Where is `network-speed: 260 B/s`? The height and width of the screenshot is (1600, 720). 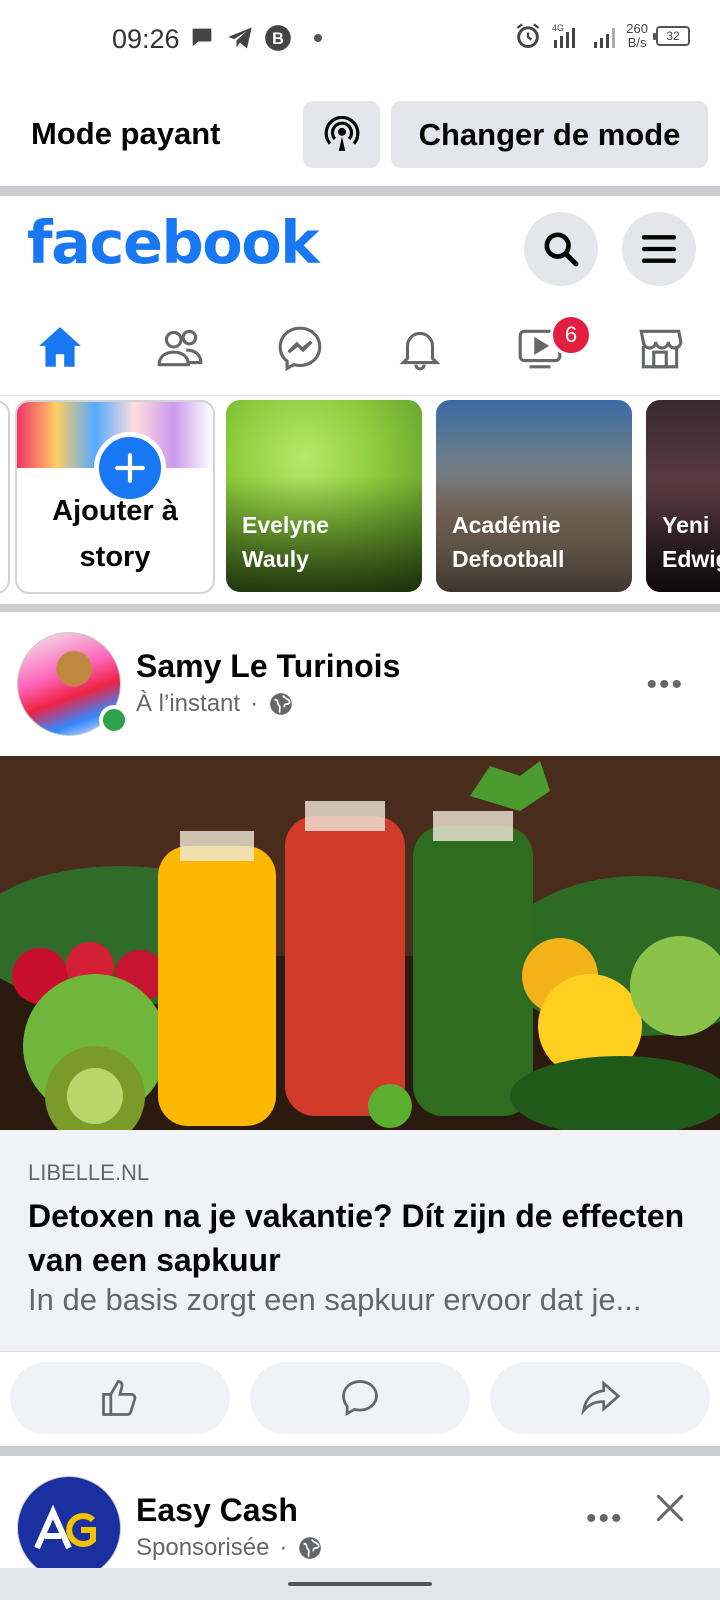 network-speed: 260 B/s is located at coordinates (637, 36).